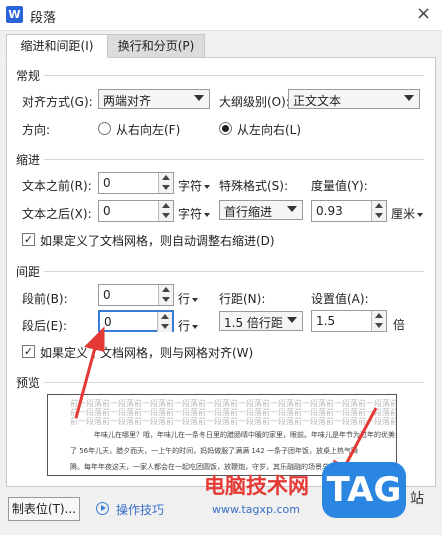 The image size is (442, 535). What do you see at coordinates (256, 486) in the screenshot?
I see `watermark-brand: 电脑技术网` at bounding box center [256, 486].